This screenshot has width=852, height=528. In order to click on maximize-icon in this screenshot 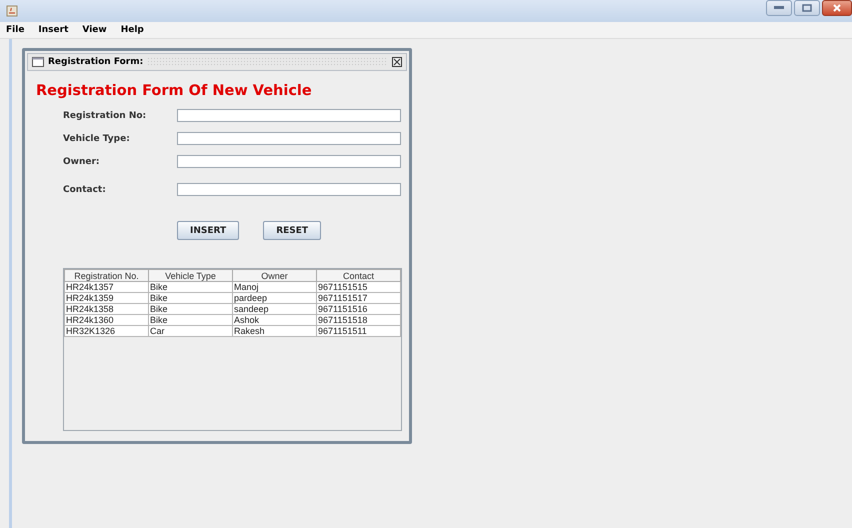, I will do `click(807, 8)`.